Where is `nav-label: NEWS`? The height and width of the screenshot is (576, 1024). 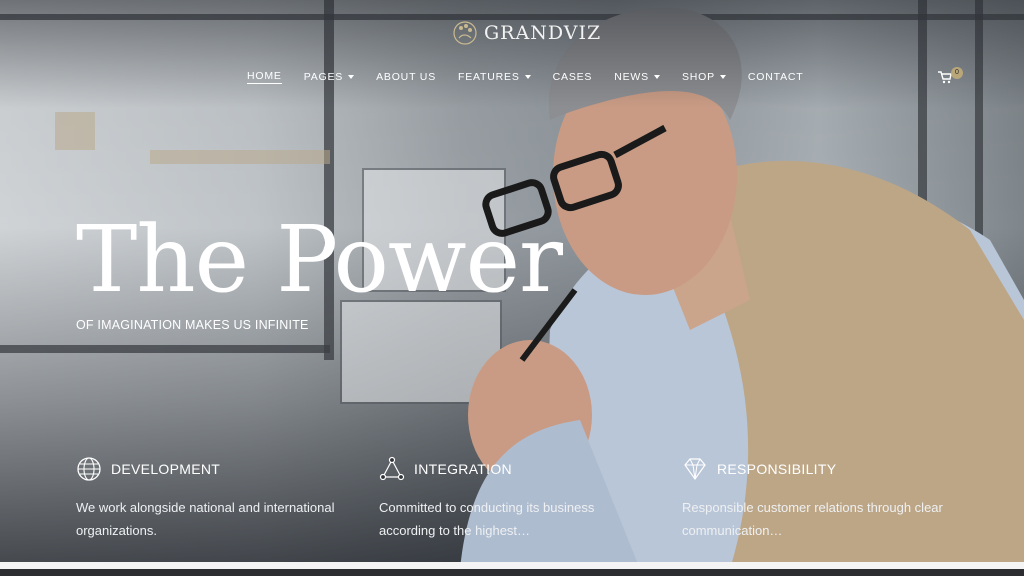
nav-label: NEWS is located at coordinates (631, 77).